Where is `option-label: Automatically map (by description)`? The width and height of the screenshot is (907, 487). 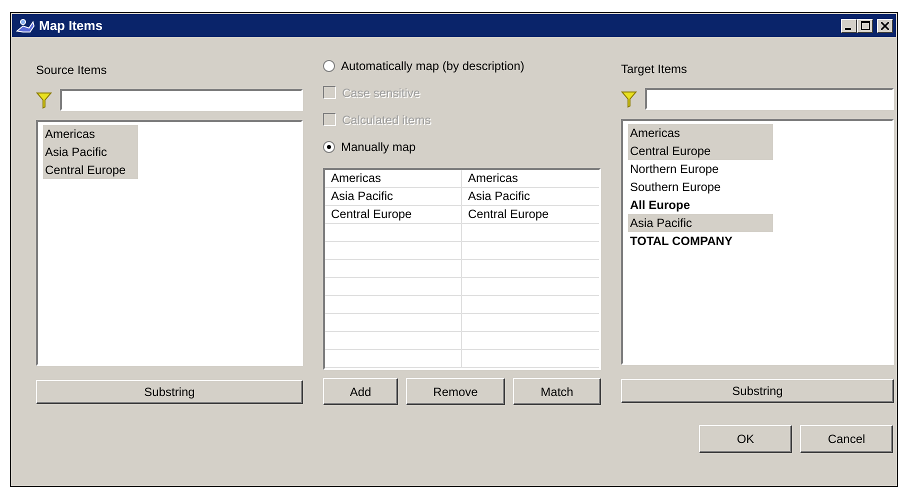 option-label: Automatically map (by description) is located at coordinates (432, 66).